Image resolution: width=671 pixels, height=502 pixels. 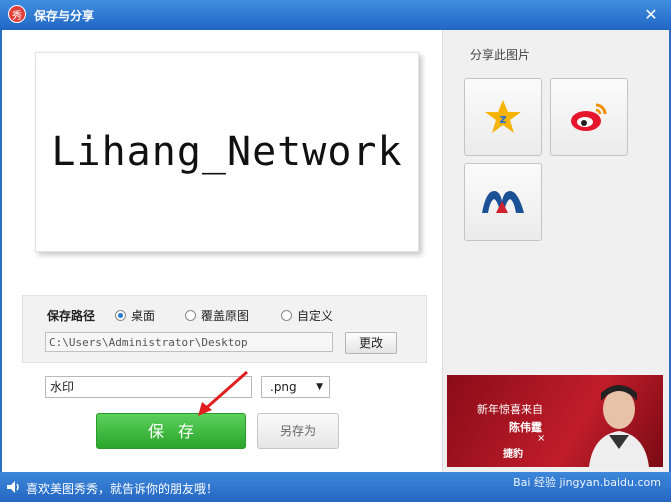 I want to click on save-path-field: C:\Users\Administrator\Desktop, so click(x=189, y=342).